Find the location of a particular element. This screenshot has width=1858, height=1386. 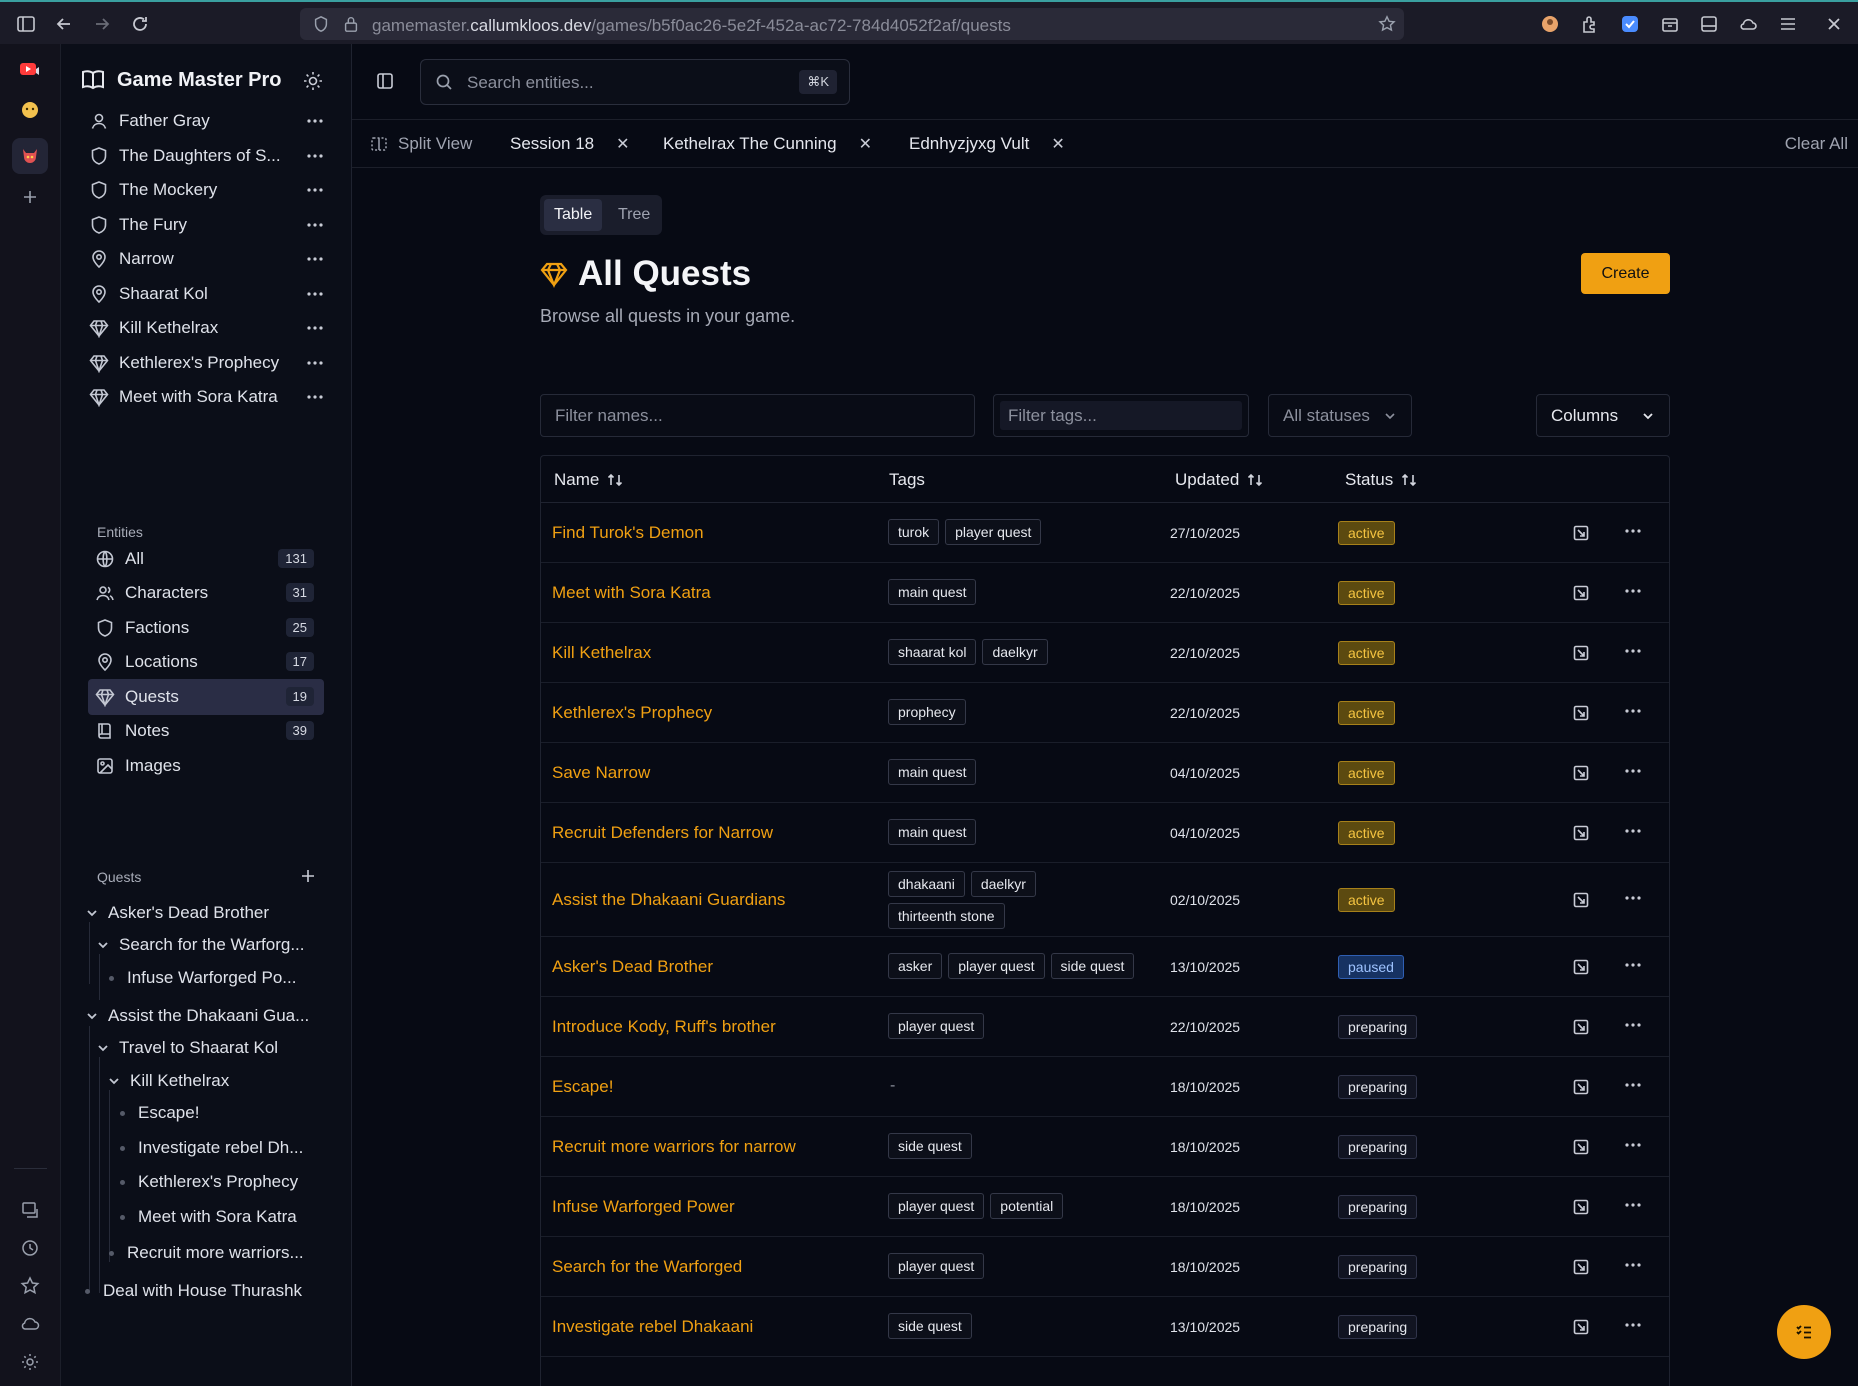

settings-gear-icon is located at coordinates (30, 1362).